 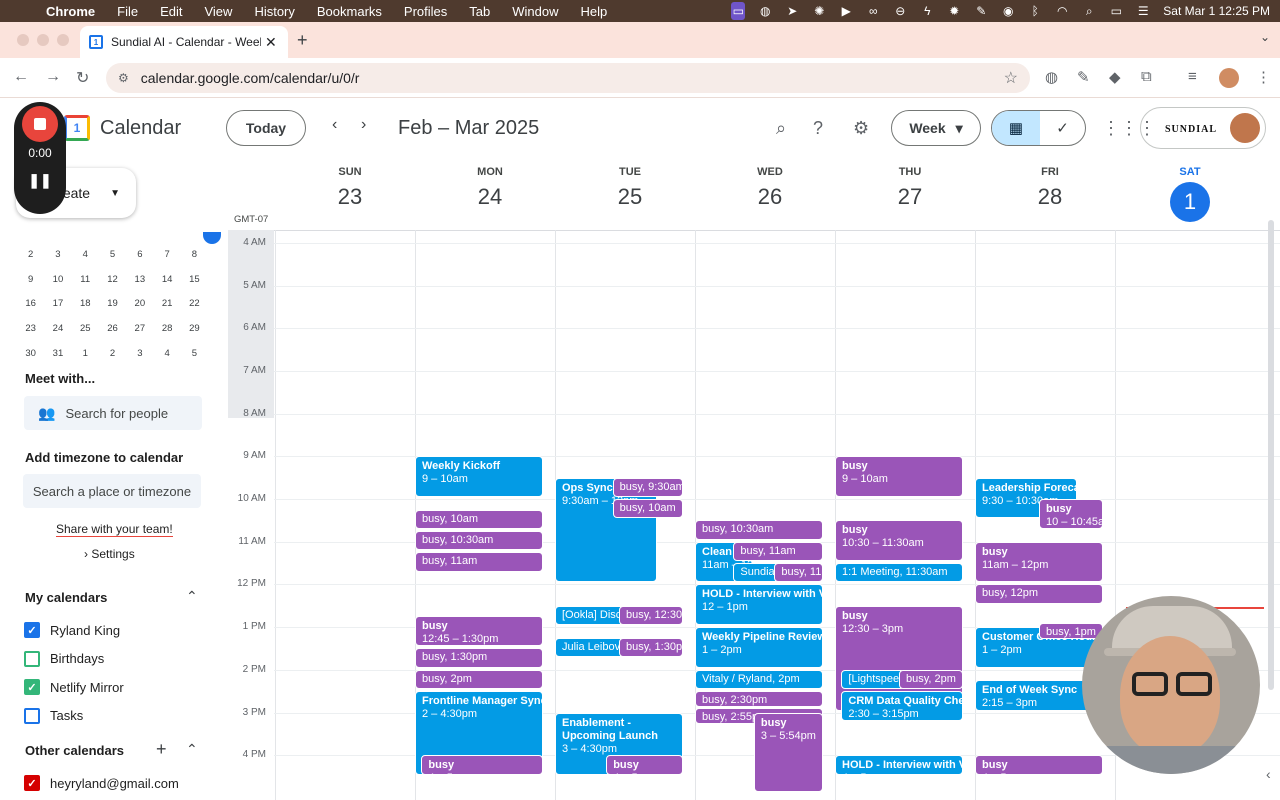 I want to click on stop-recording-button, so click(x=40, y=124).